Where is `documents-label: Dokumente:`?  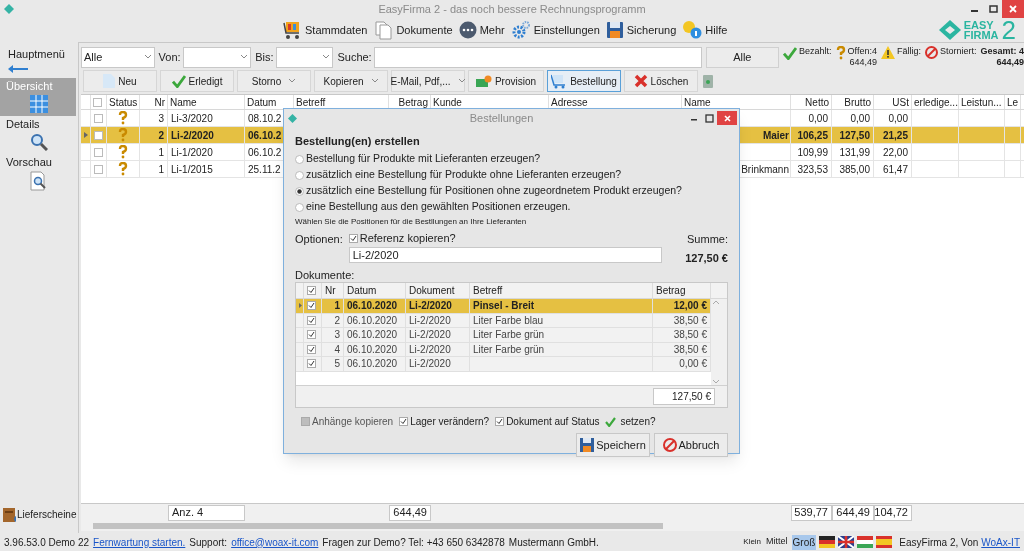 documents-label: Dokumente: is located at coordinates (325, 275).